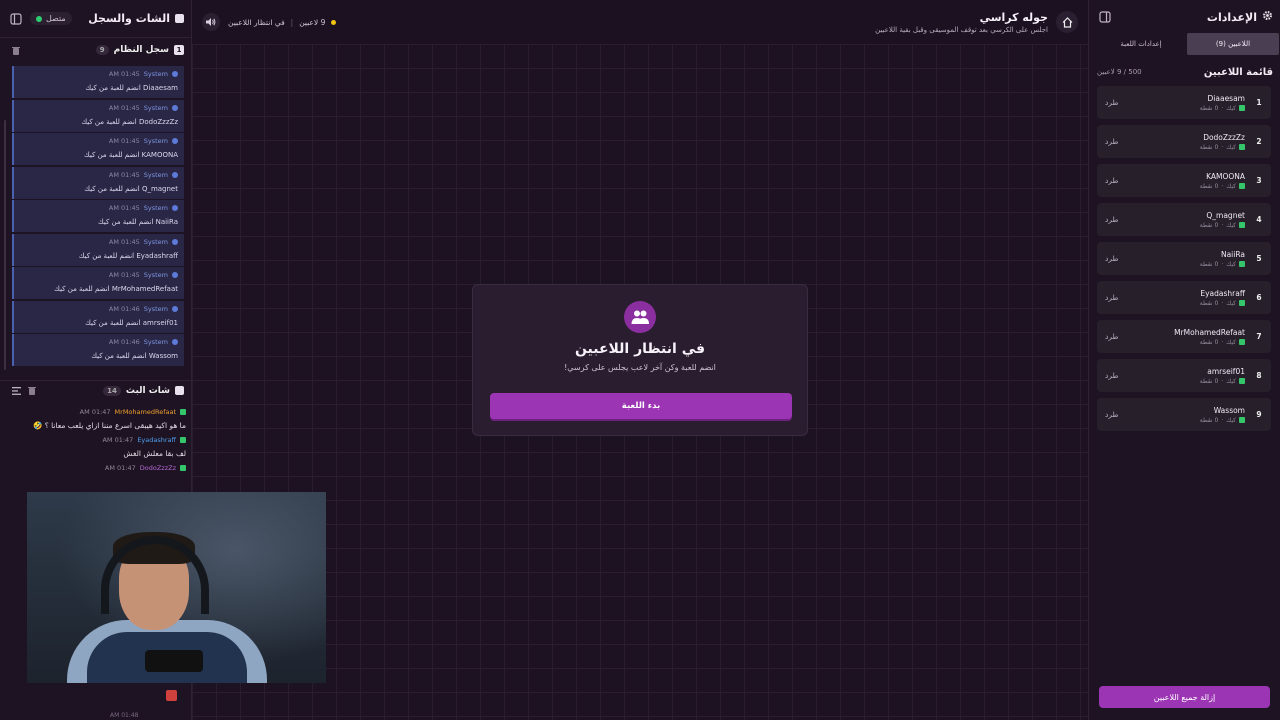 The image size is (1280, 720). What do you see at coordinates (1184, 102) in the screenshot?
I see `player-row: طرد Diaaesam كيك · 0 نقطة 1` at bounding box center [1184, 102].